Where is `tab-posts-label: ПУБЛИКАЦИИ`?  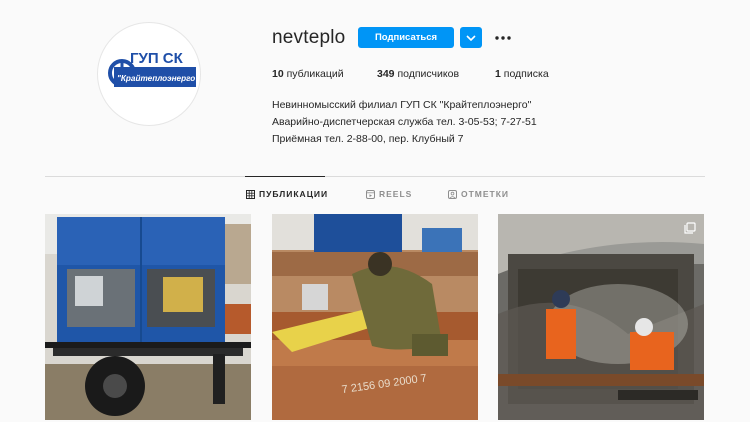
tab-posts-label: ПУБЛИКАЦИИ is located at coordinates (294, 194).